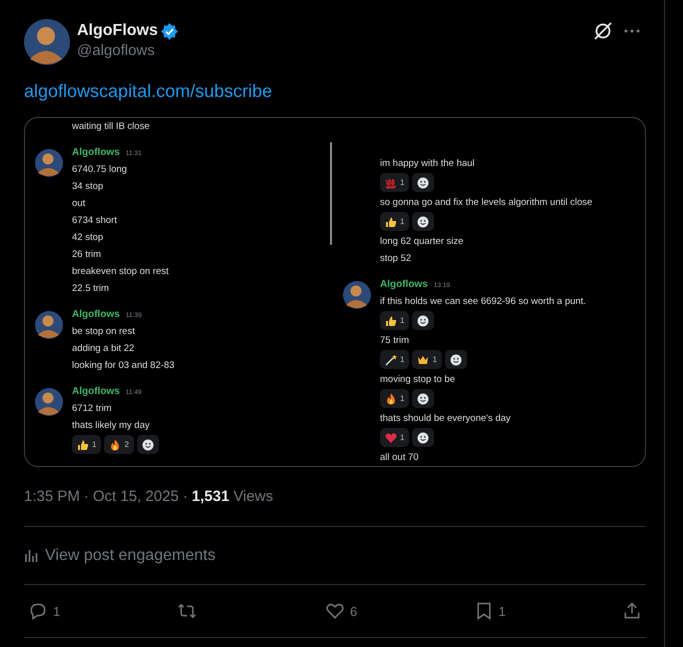 This screenshot has width=683, height=647. What do you see at coordinates (32, 556) in the screenshot?
I see `bar-chart-icon` at bounding box center [32, 556].